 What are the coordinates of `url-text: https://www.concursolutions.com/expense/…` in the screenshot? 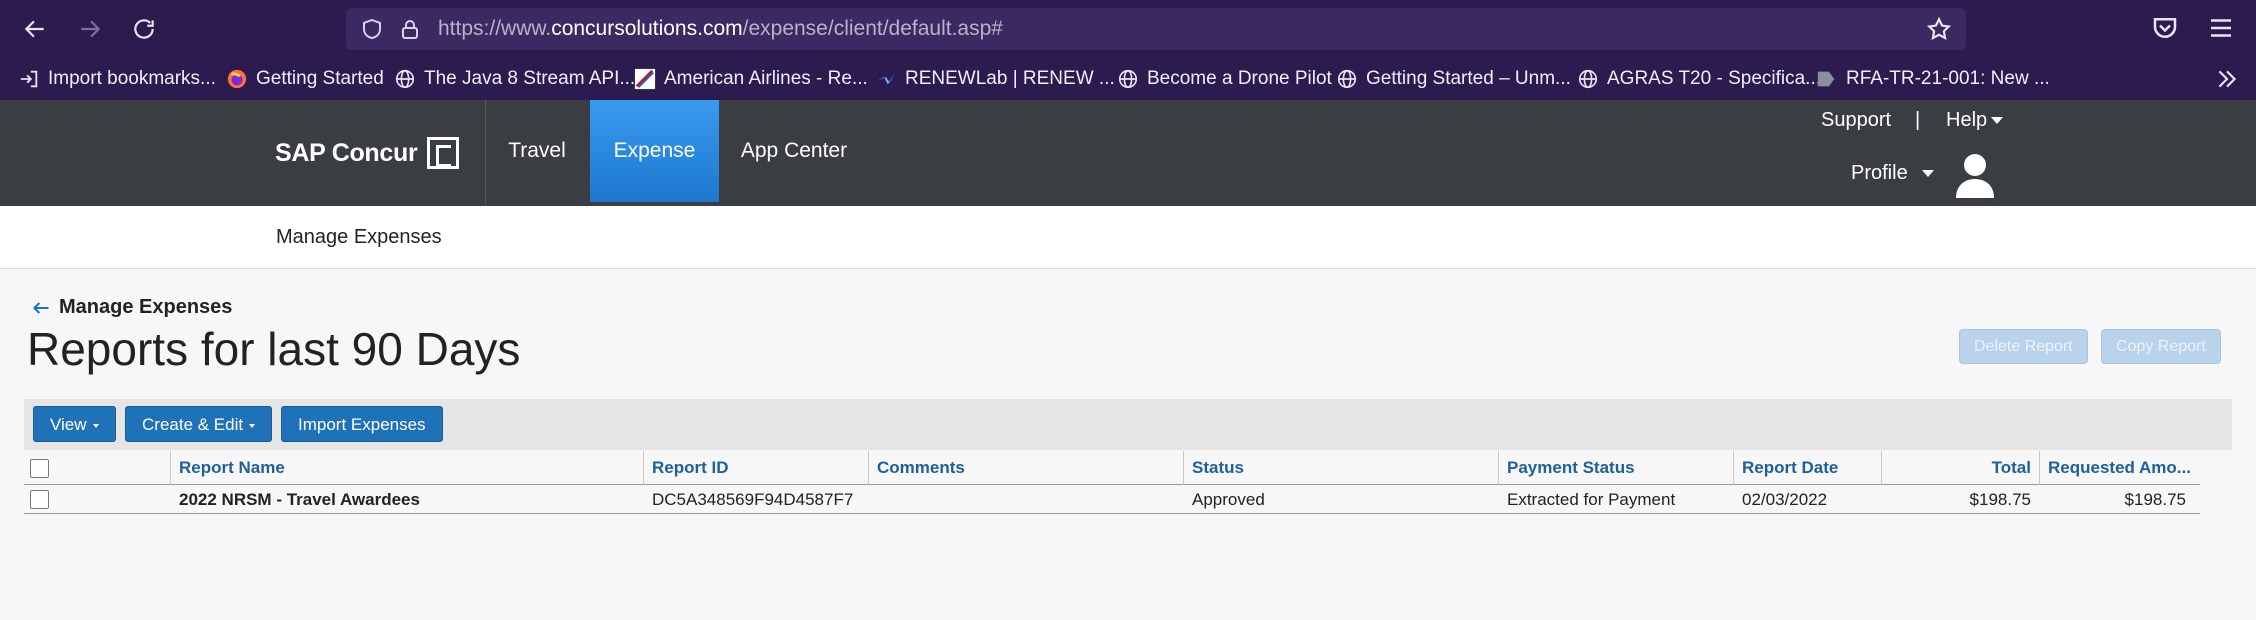 It's located at (720, 29).